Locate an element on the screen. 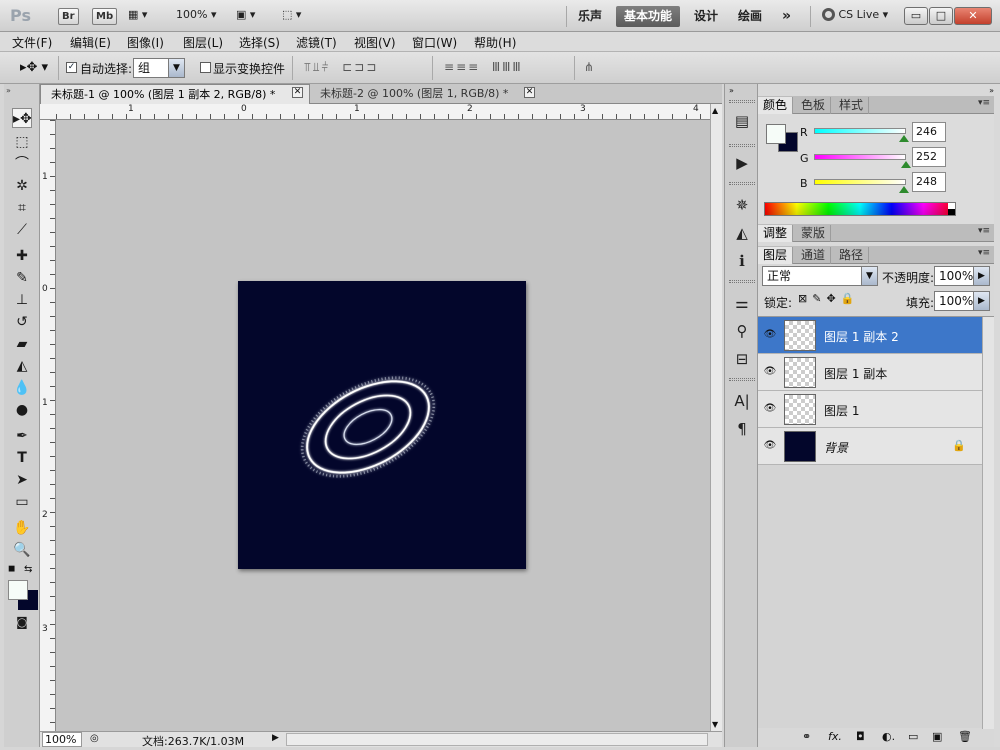 The width and height of the screenshot is (1000, 750). auto-select-target-dropdown: 组 ▼ is located at coordinates (159, 68).